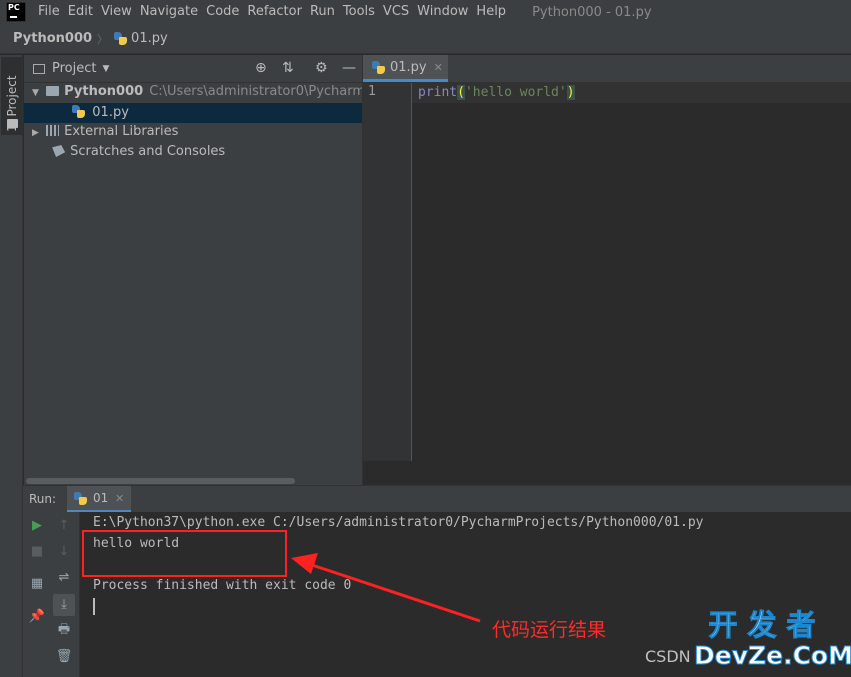 The height and width of the screenshot is (677, 851). What do you see at coordinates (668, 656) in the screenshot?
I see `watermark-csdn: CSDN` at bounding box center [668, 656].